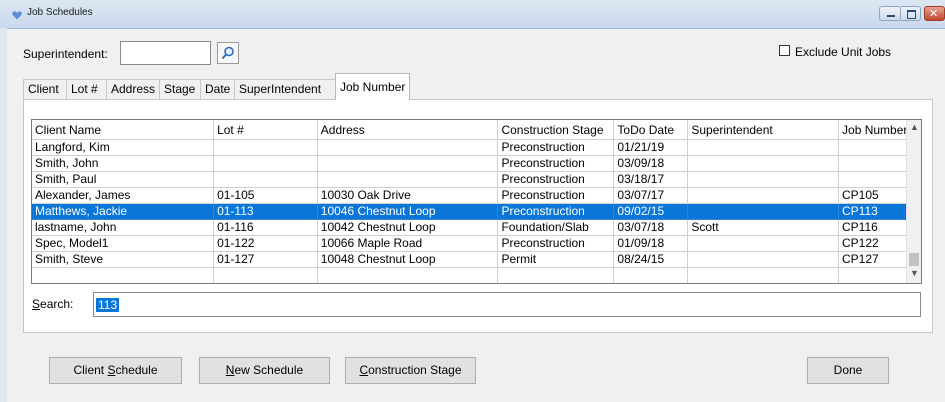 The height and width of the screenshot is (402, 945). I want to click on table-cell: Scott, so click(763, 227).